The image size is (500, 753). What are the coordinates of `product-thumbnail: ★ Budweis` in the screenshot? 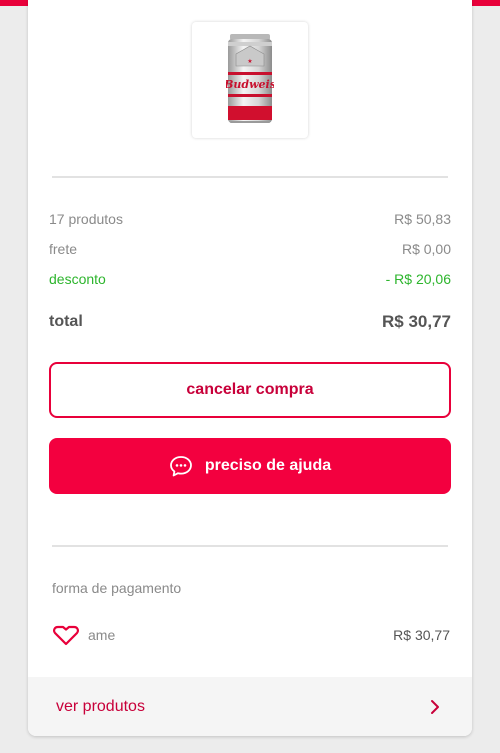 It's located at (250, 80).